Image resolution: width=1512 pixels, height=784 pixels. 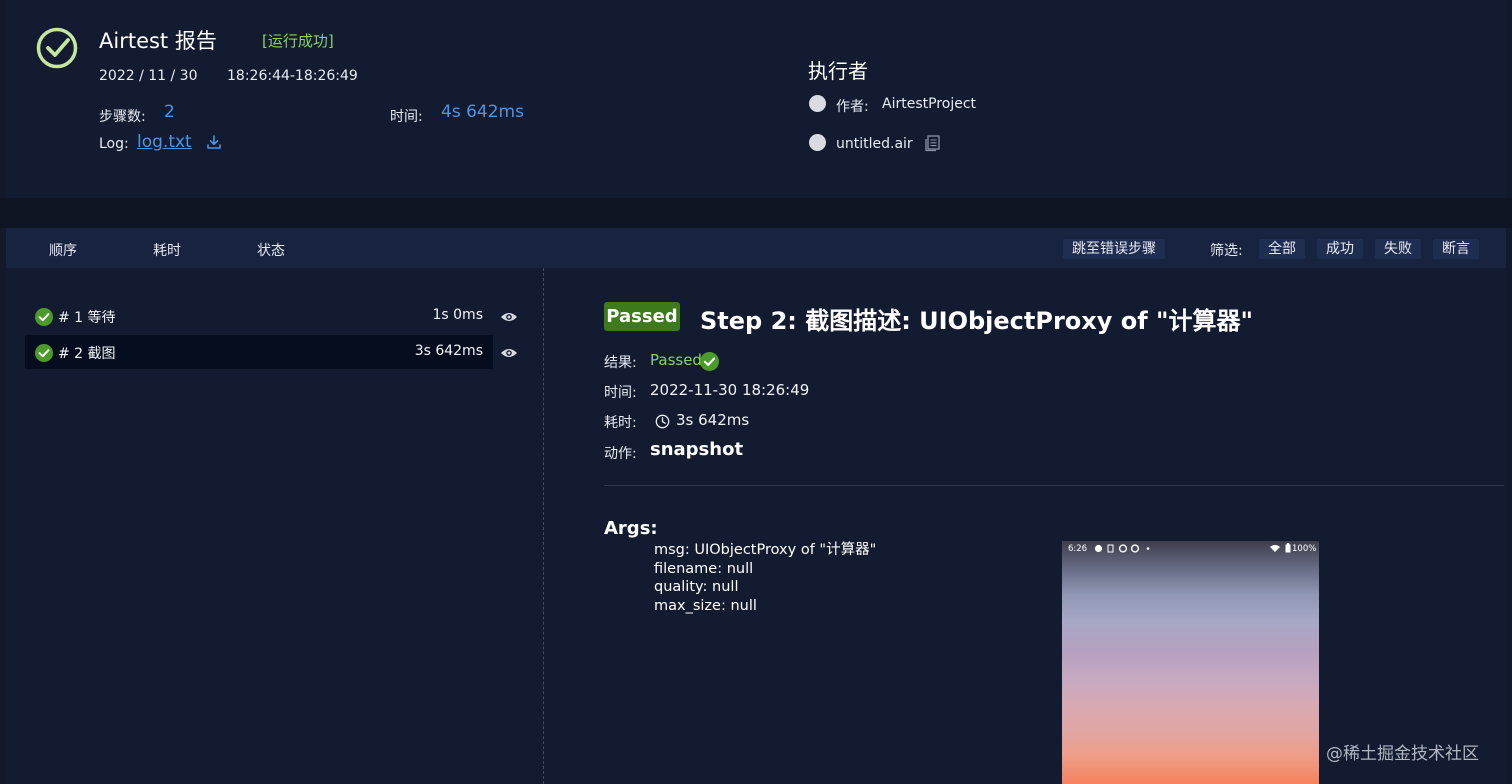 What do you see at coordinates (933, 143) in the screenshot?
I see `copy-icon` at bounding box center [933, 143].